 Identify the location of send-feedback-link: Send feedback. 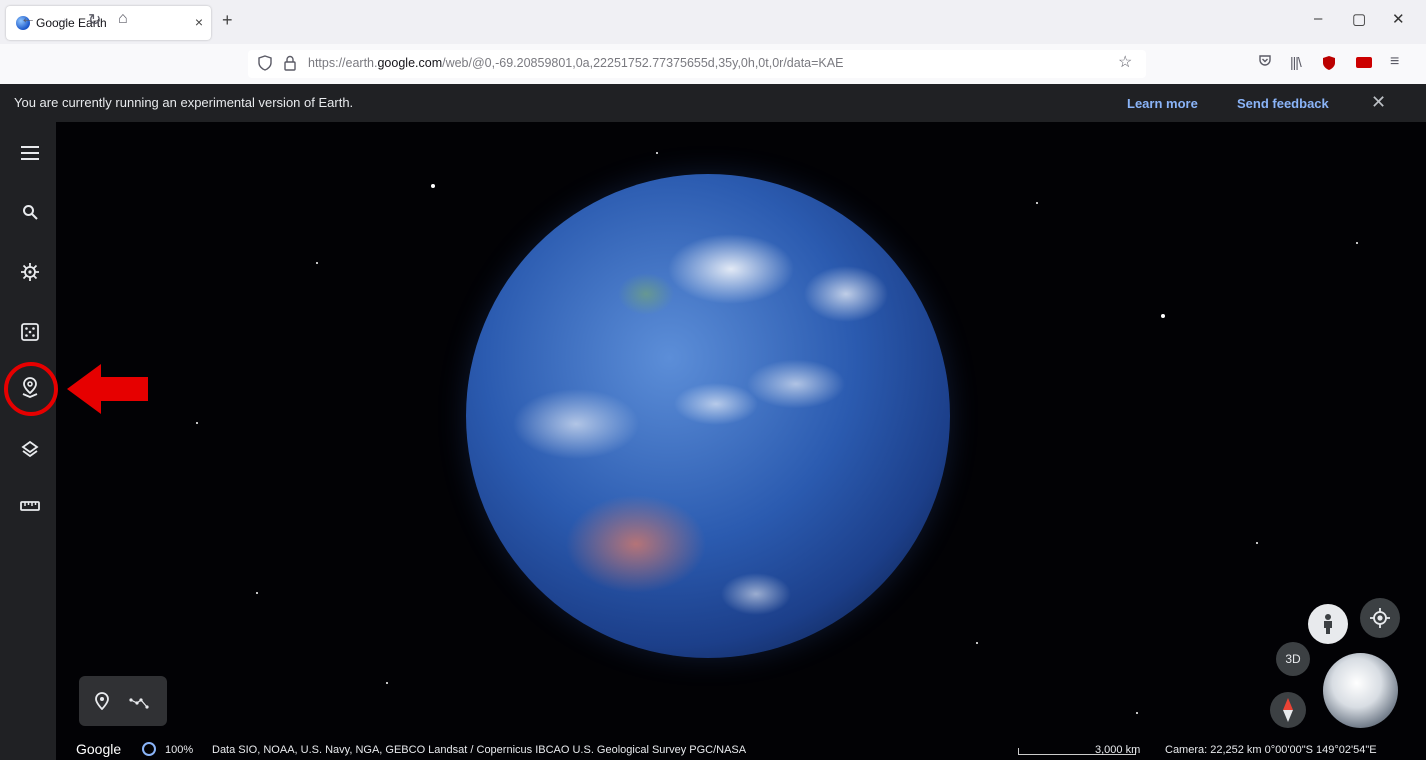
(1283, 103).